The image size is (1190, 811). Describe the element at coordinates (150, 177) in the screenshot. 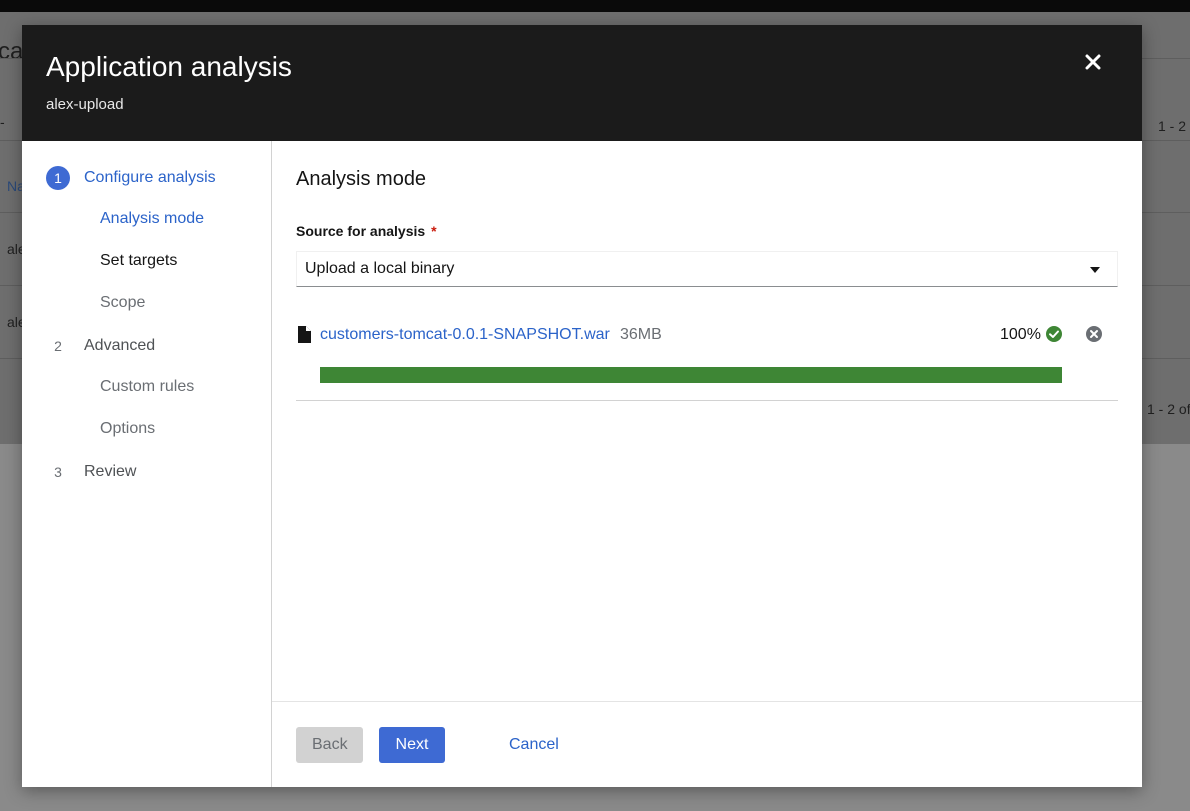

I see `step-label: Configure analysis` at that location.